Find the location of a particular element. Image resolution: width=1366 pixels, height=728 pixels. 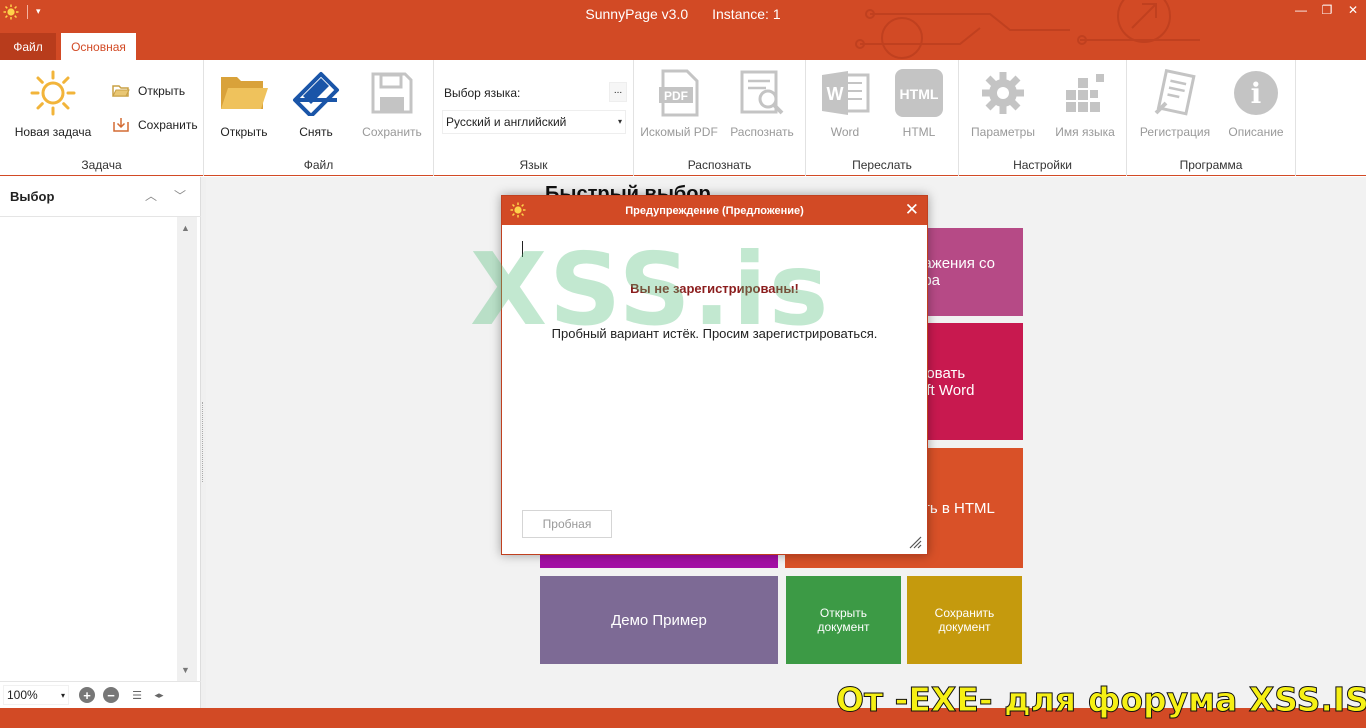

language-name-button: Имя языка is located at coordinates (1085, 105).